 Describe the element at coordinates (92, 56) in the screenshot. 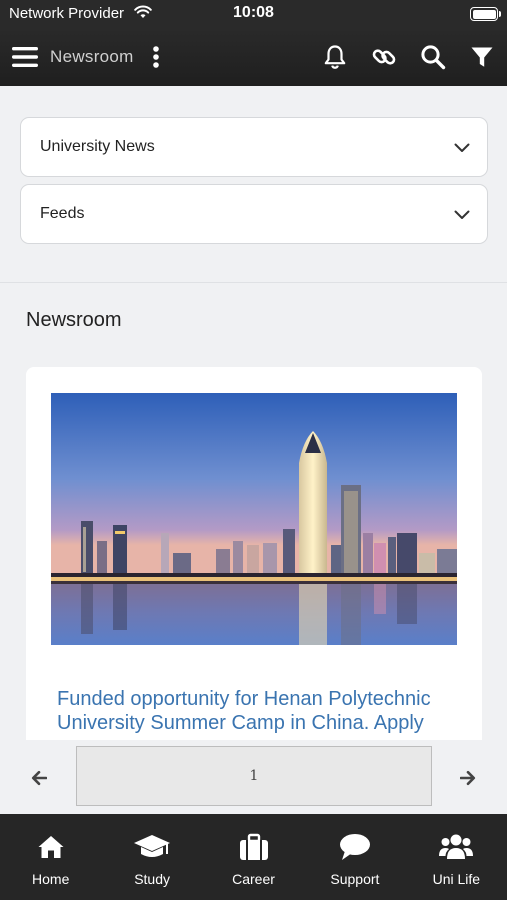

I see `header-title: Newsroom` at that location.